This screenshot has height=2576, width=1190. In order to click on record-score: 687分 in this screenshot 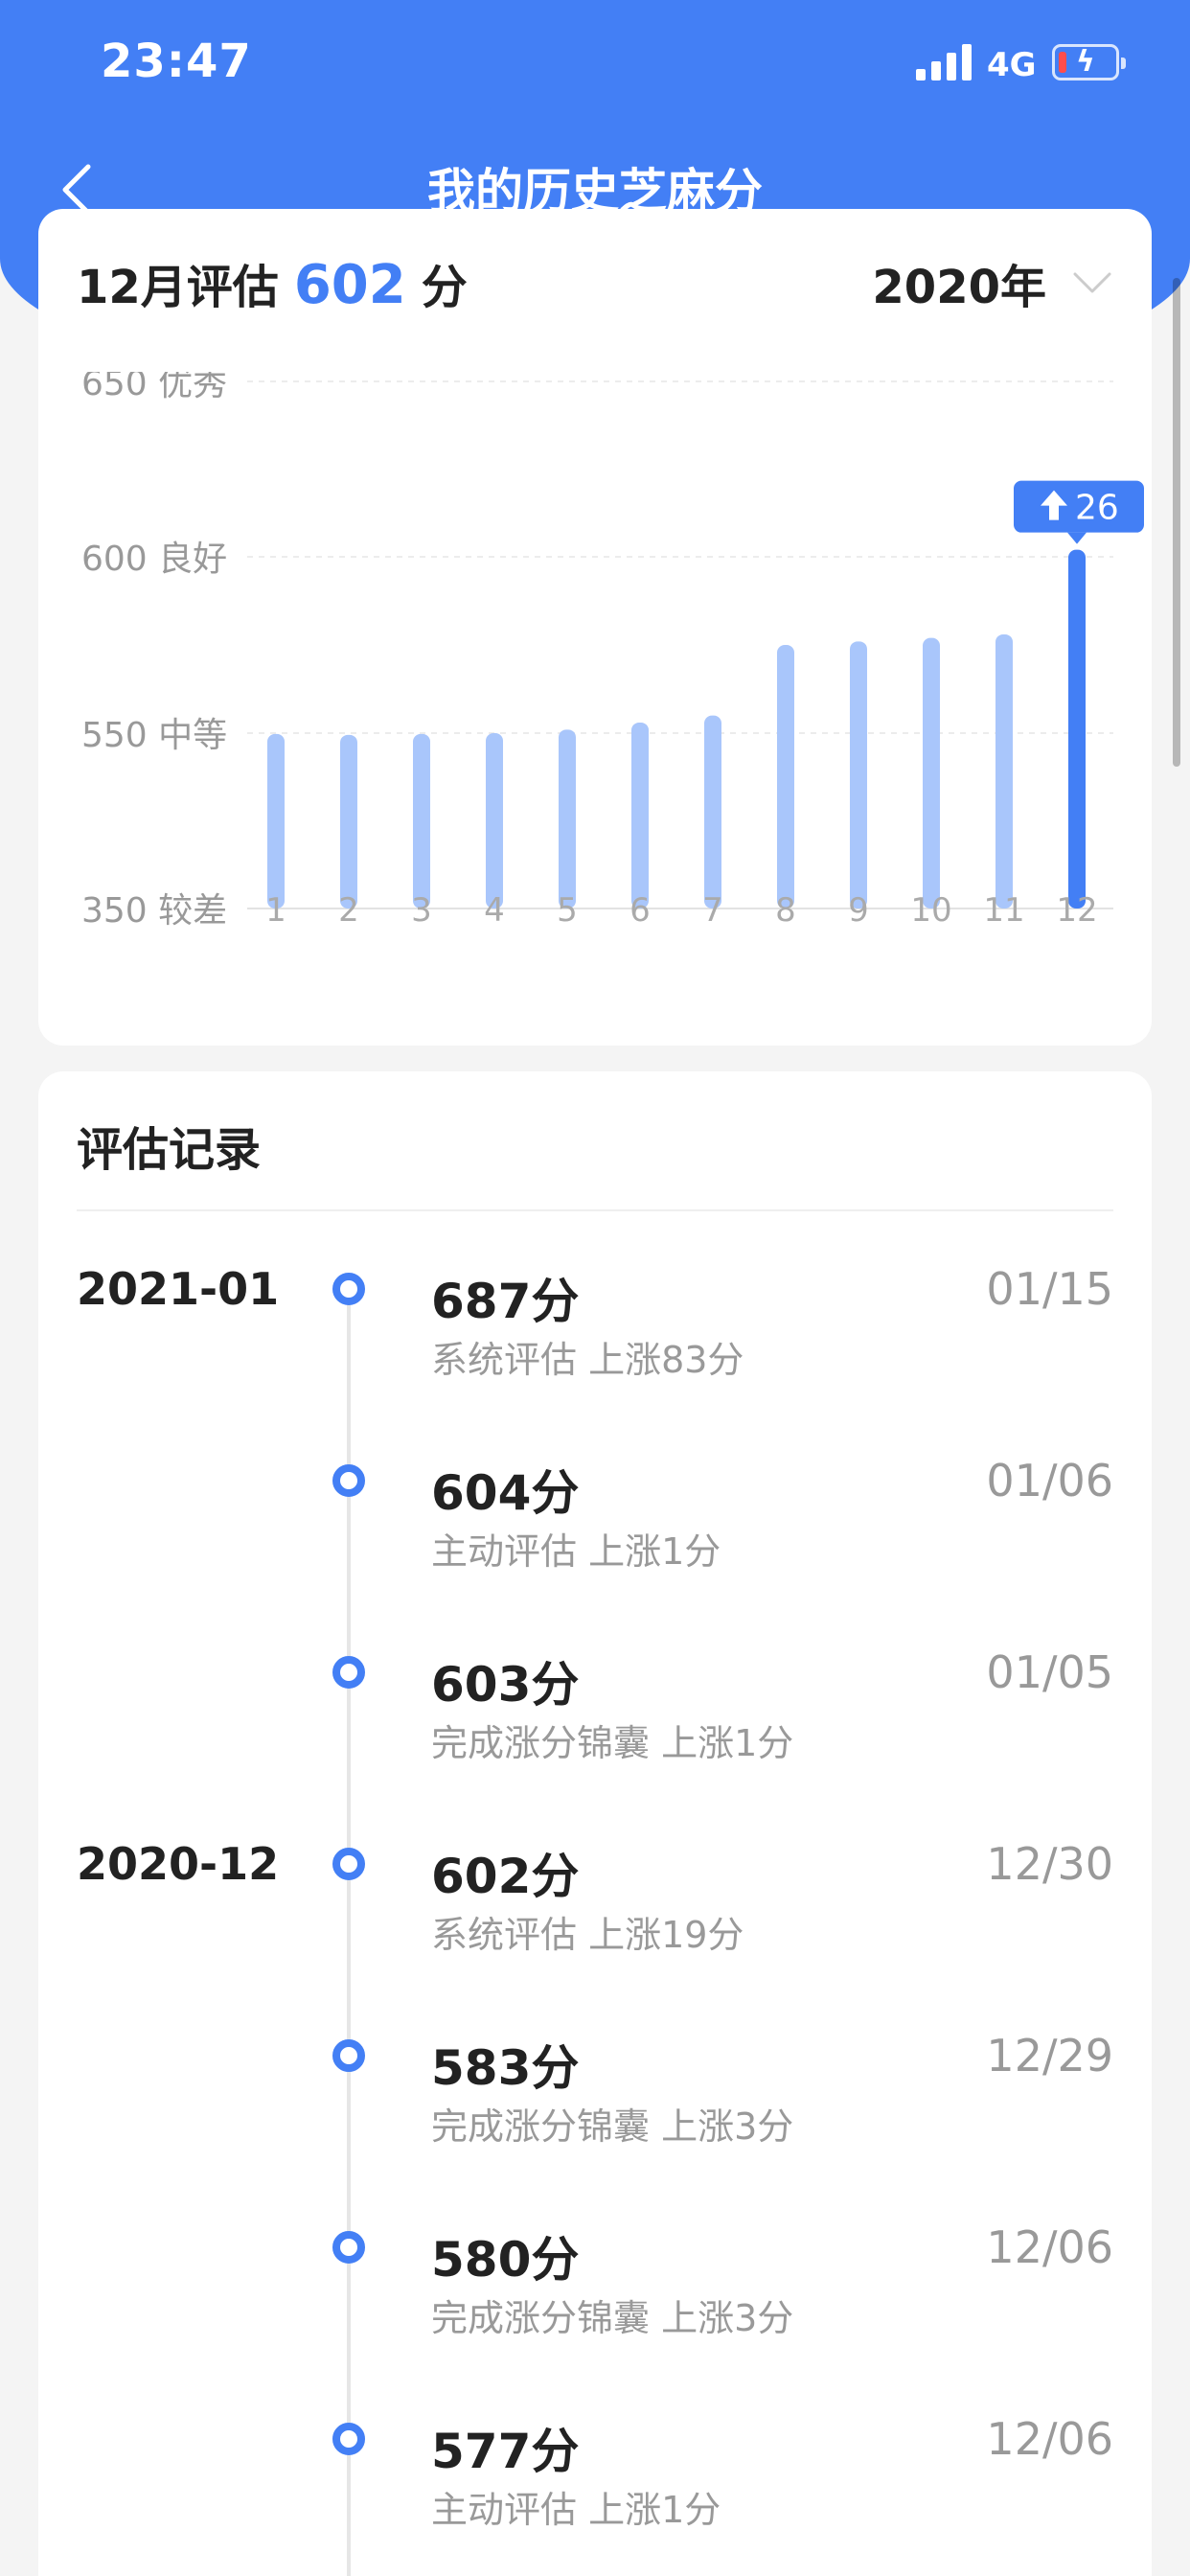, I will do `click(506, 1301)`.